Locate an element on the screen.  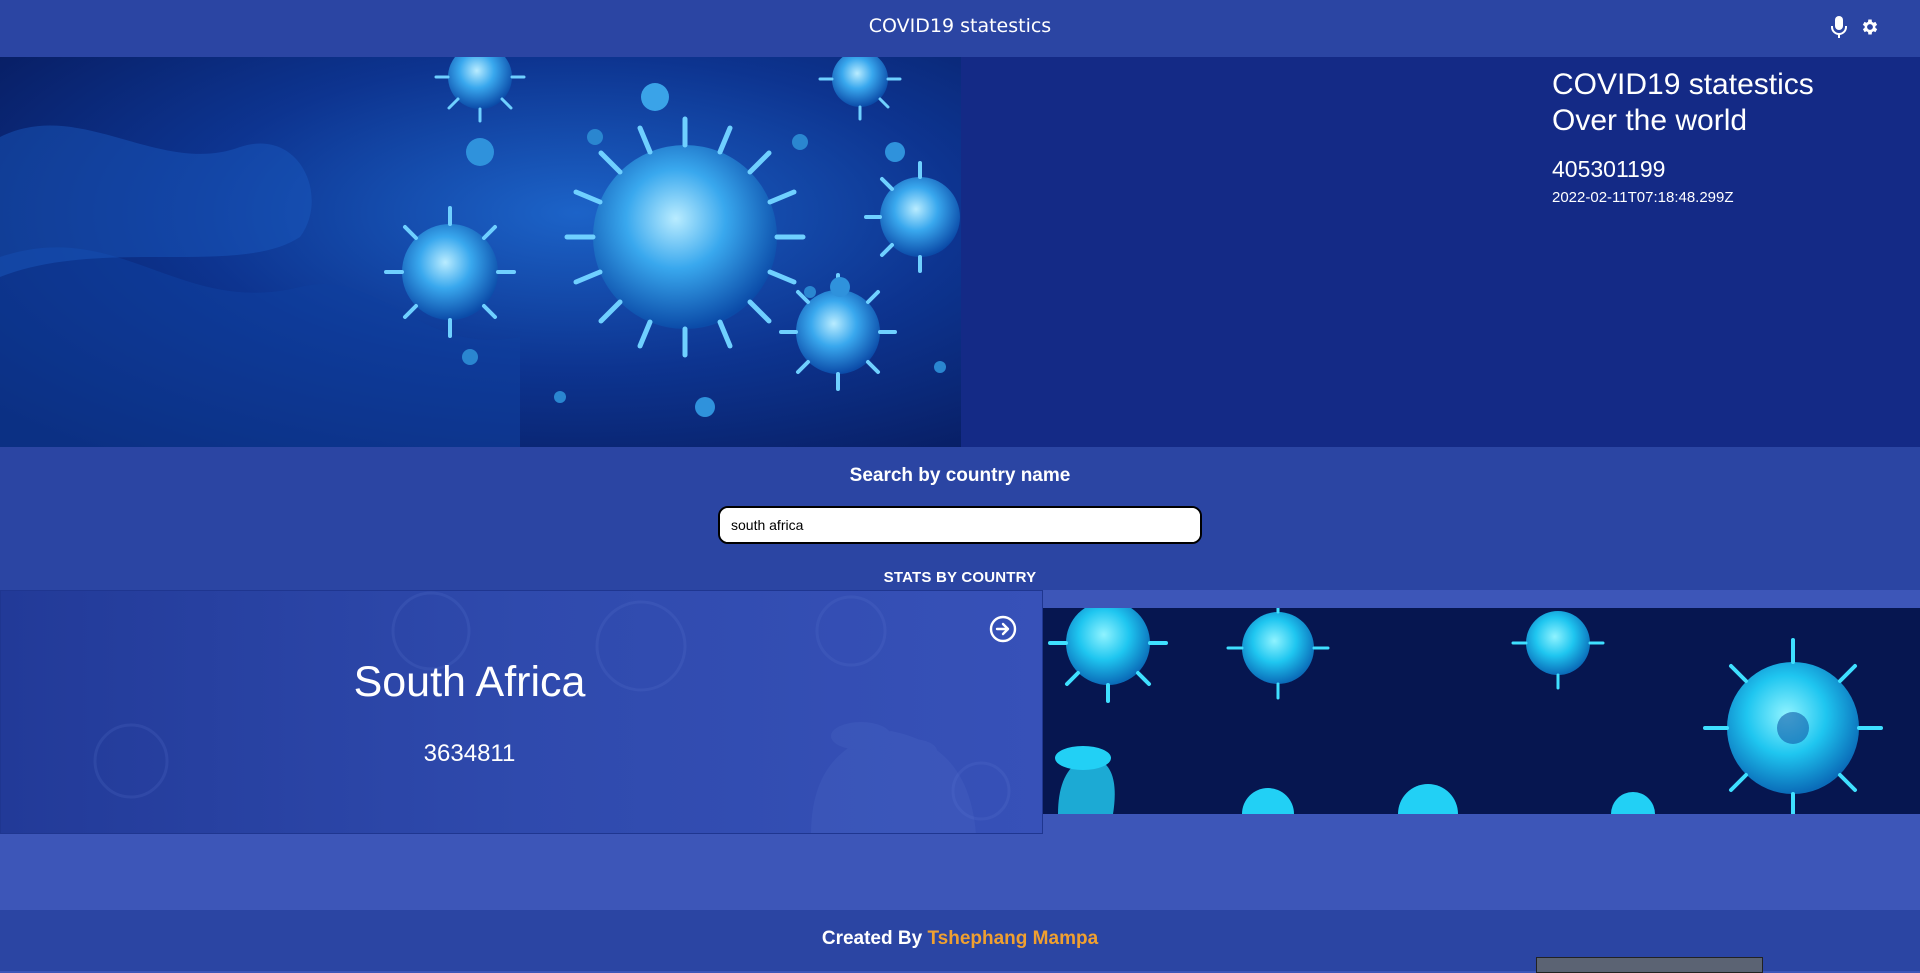
footer-credit: Created By Tshephang Mampa is located at coordinates (960, 939).